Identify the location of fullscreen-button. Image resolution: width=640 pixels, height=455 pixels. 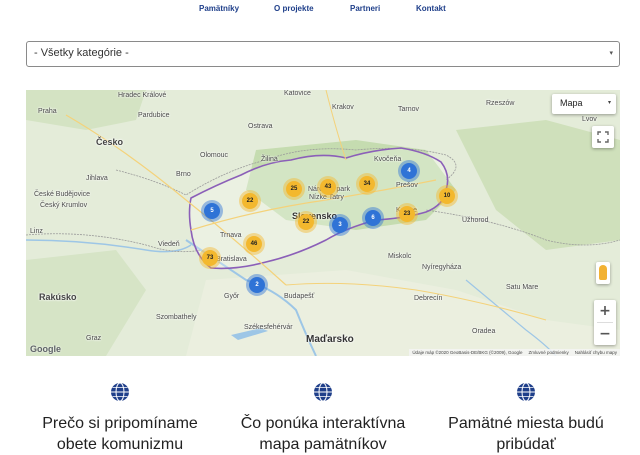
(603, 137).